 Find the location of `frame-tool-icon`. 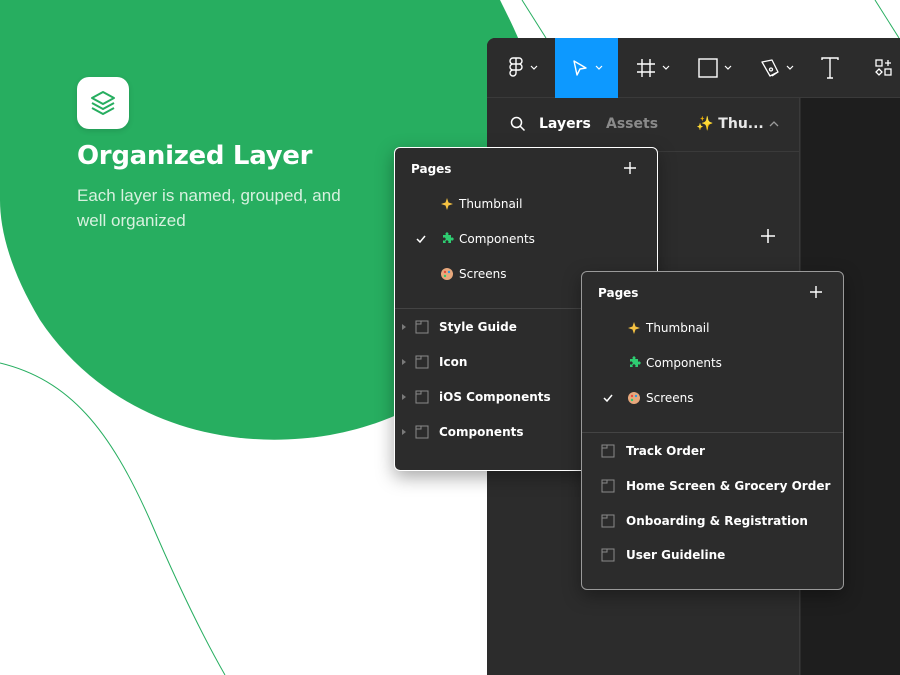

frame-tool-icon is located at coordinates (646, 68).